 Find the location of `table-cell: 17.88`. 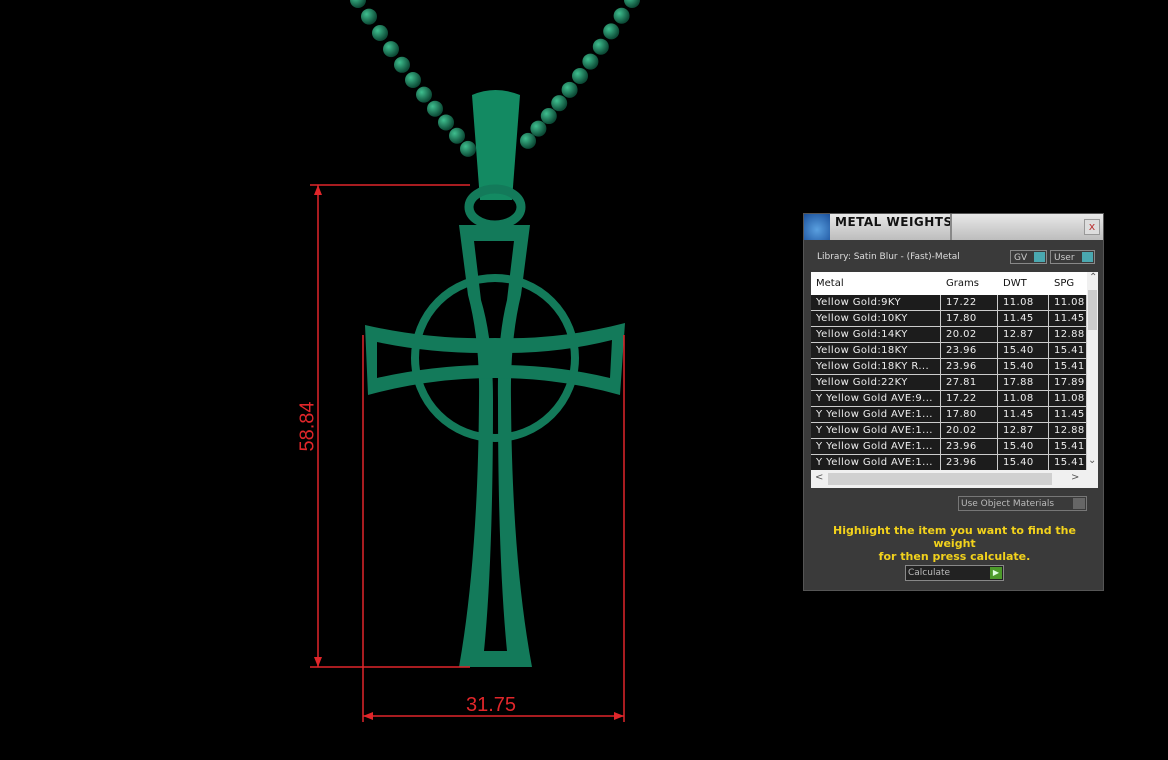

table-cell: 17.88 is located at coordinates (1023, 382).